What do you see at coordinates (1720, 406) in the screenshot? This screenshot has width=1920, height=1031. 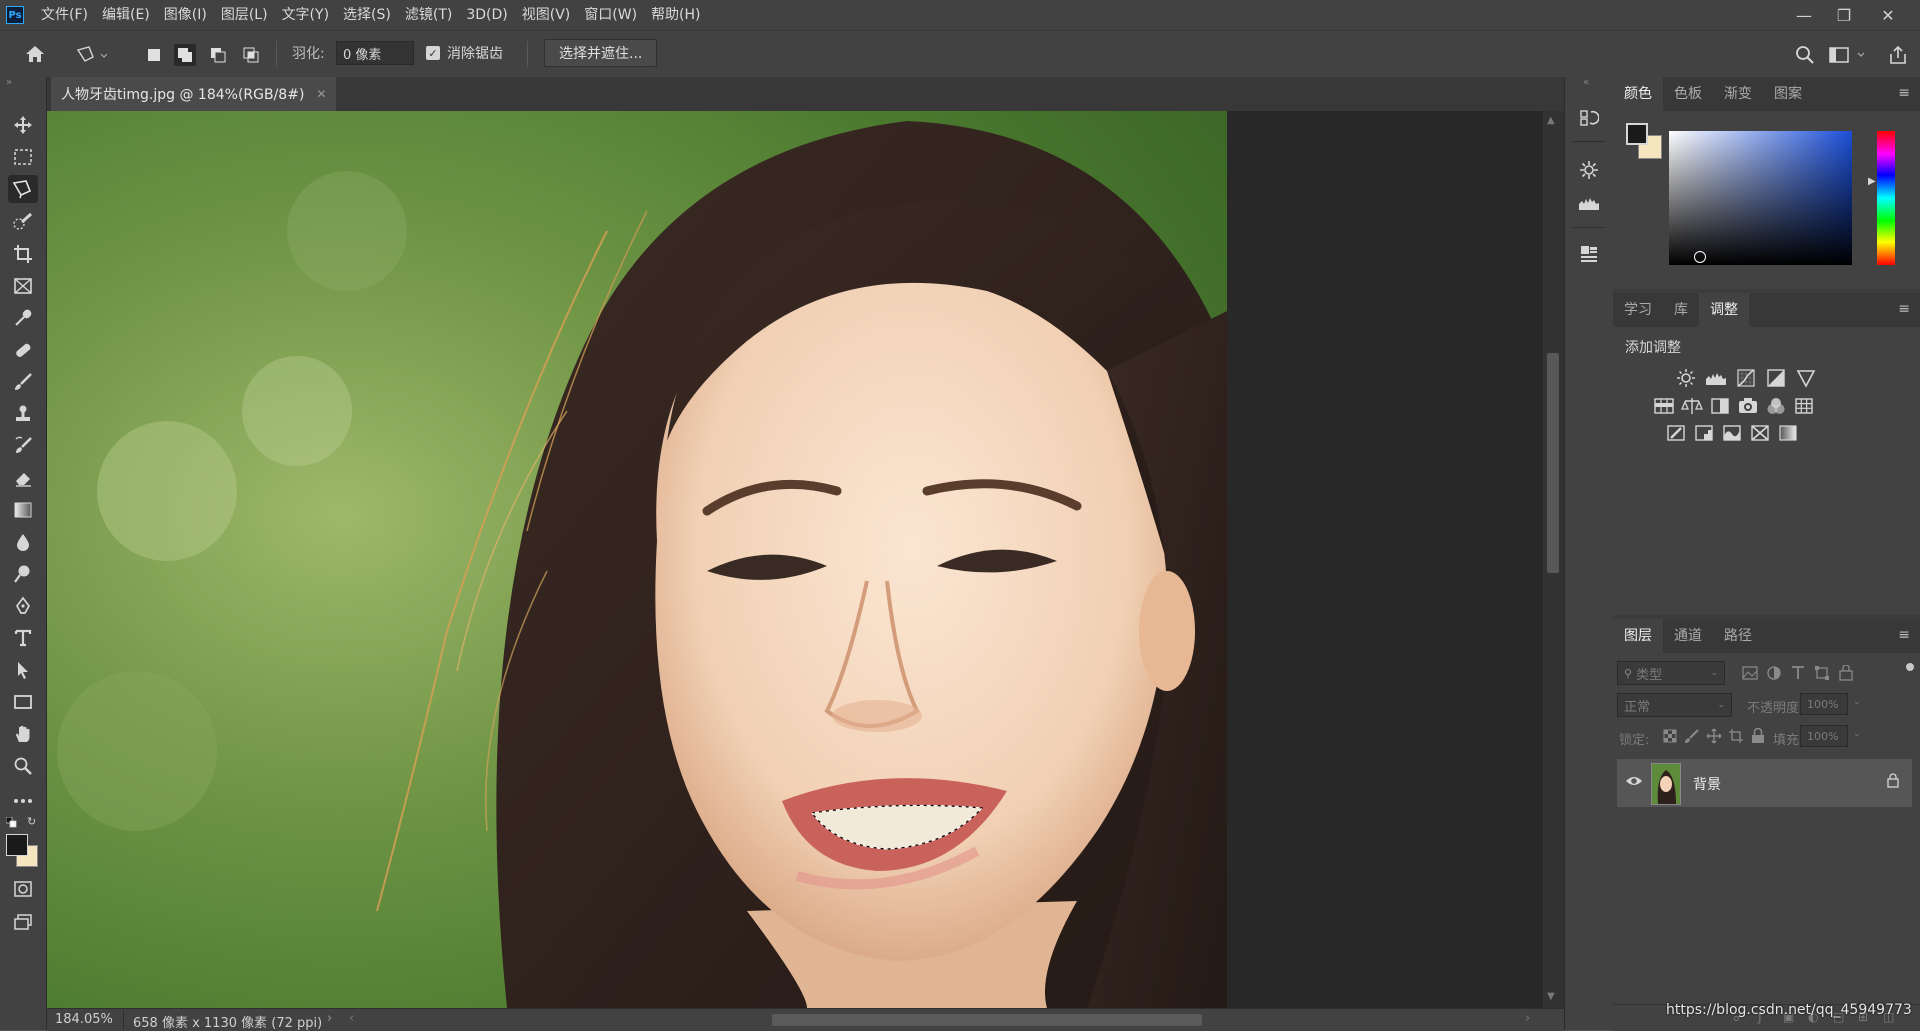 I see `black-white-icon` at bounding box center [1720, 406].